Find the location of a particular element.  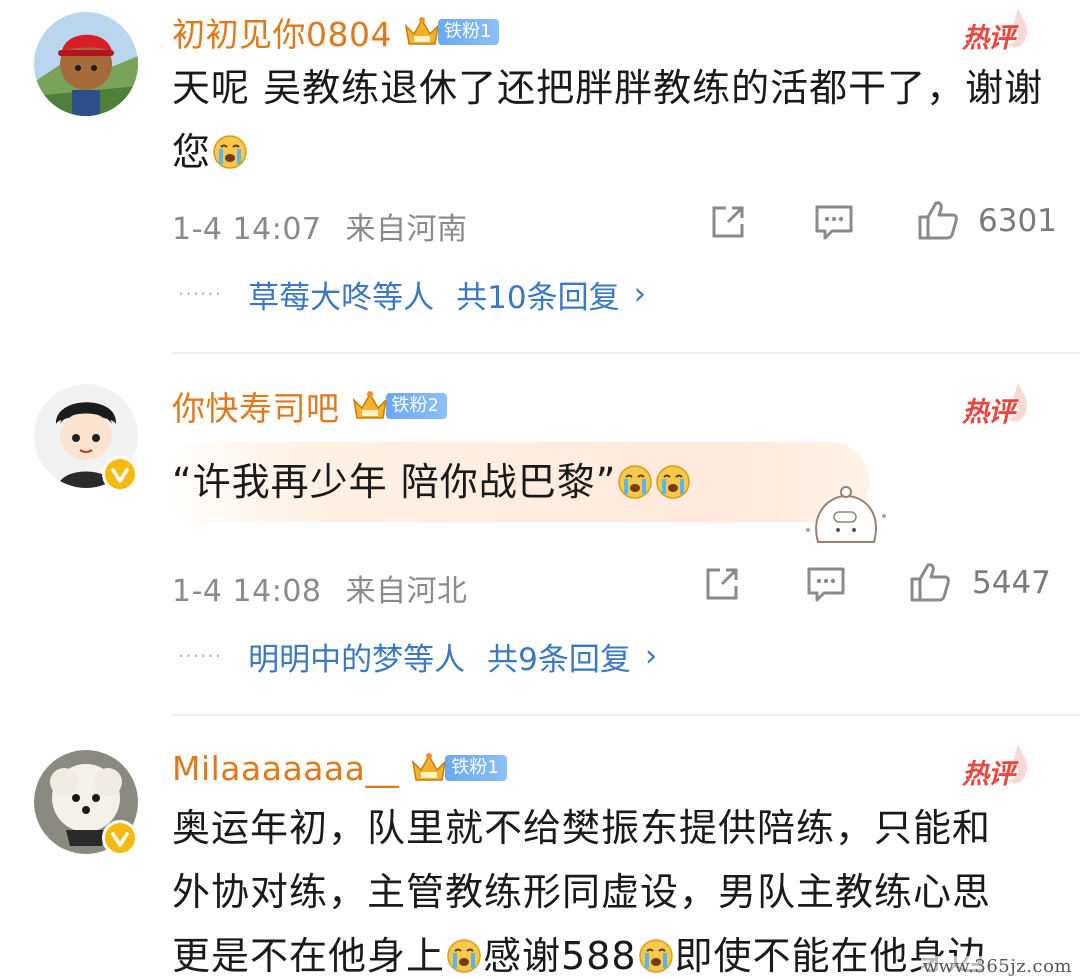

comment-text: “许我再少年 陪你战巴黎” is located at coordinates (607, 482).